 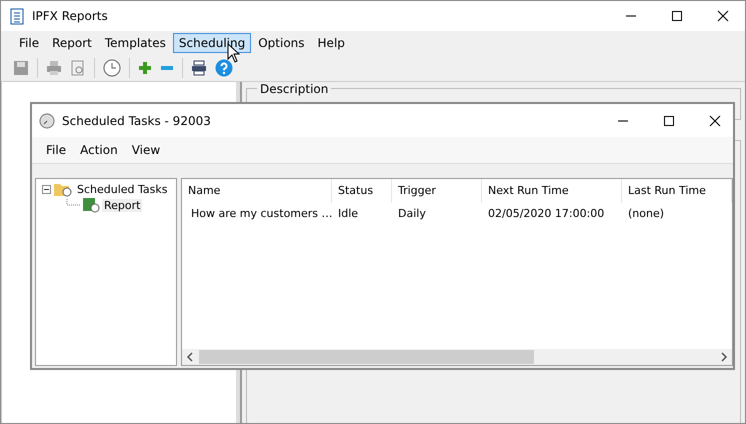 I want to click on scroll-right-icon, so click(x=724, y=357).